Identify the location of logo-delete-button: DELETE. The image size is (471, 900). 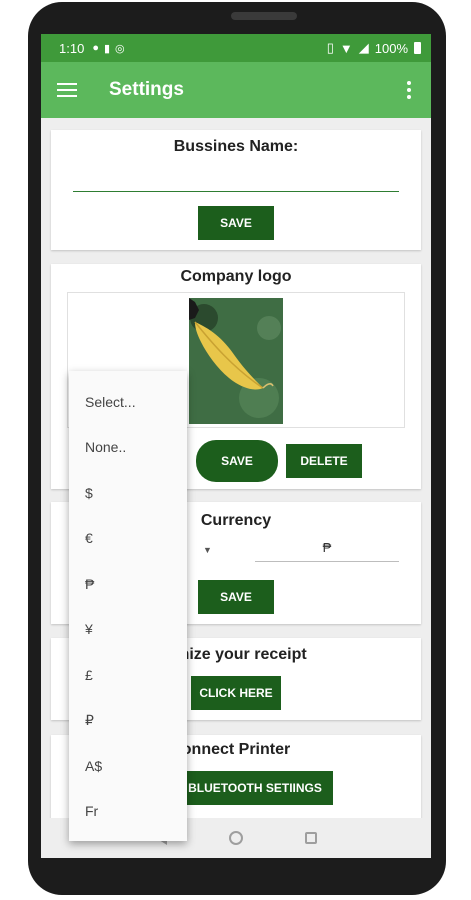
(324, 461).